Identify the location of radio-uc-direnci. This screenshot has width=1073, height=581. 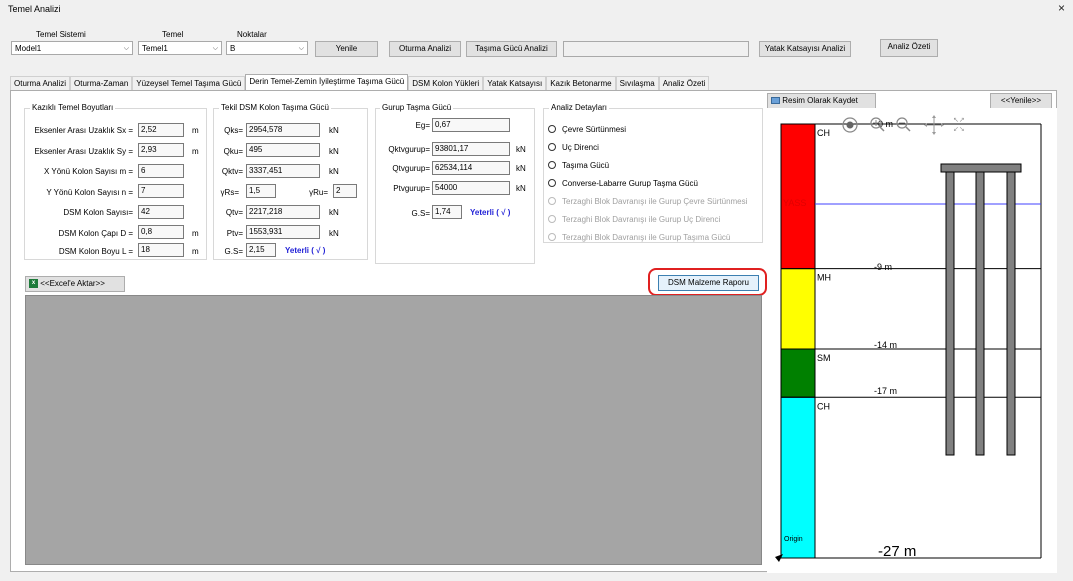
(552, 147).